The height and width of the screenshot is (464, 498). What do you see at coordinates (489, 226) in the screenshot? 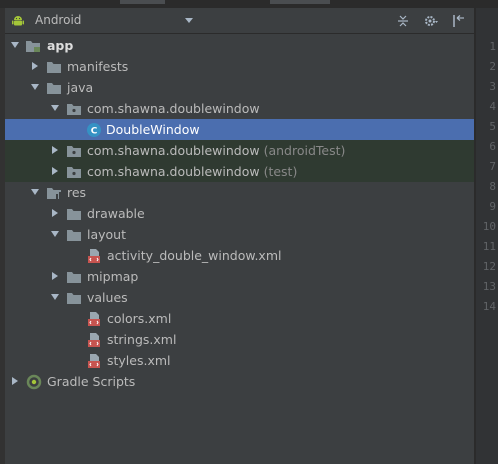
I see `line-number: 10` at bounding box center [489, 226].